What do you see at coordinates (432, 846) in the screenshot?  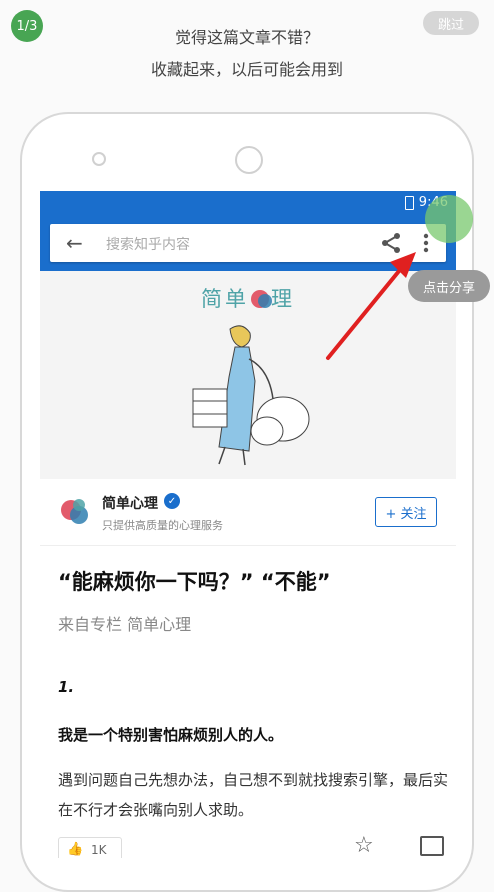 I see `comment-icon` at bounding box center [432, 846].